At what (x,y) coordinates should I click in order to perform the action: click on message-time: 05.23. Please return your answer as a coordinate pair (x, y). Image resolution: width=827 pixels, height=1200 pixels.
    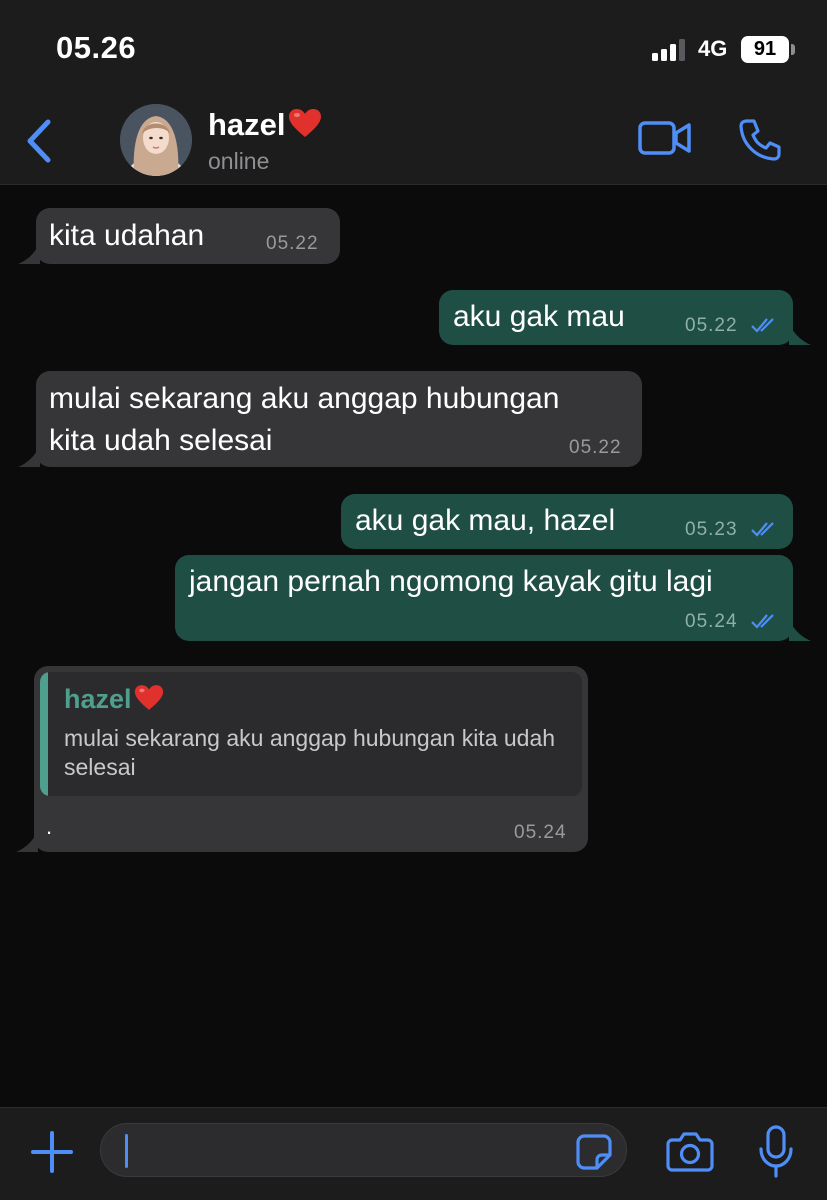
    Looking at the image, I should click on (711, 529).